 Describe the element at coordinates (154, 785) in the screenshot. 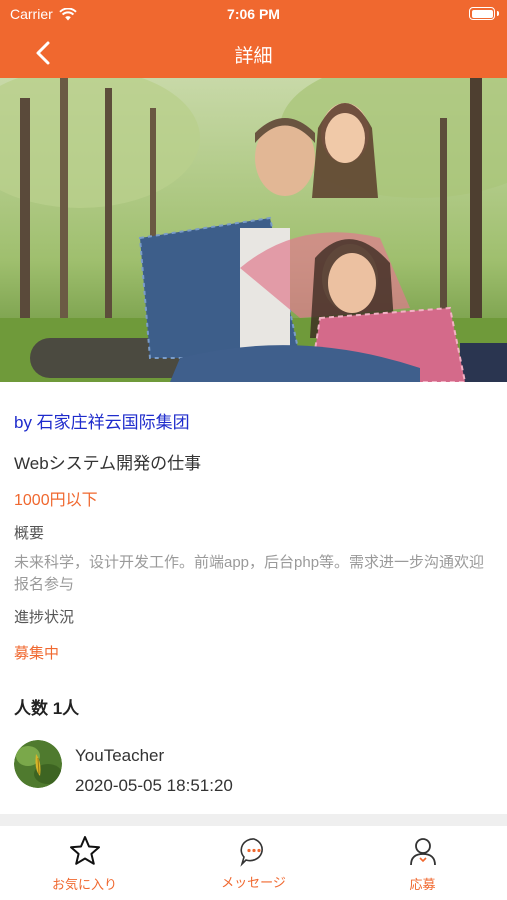

I see `applicant-date: 2020-05-05 18:51:20` at that location.